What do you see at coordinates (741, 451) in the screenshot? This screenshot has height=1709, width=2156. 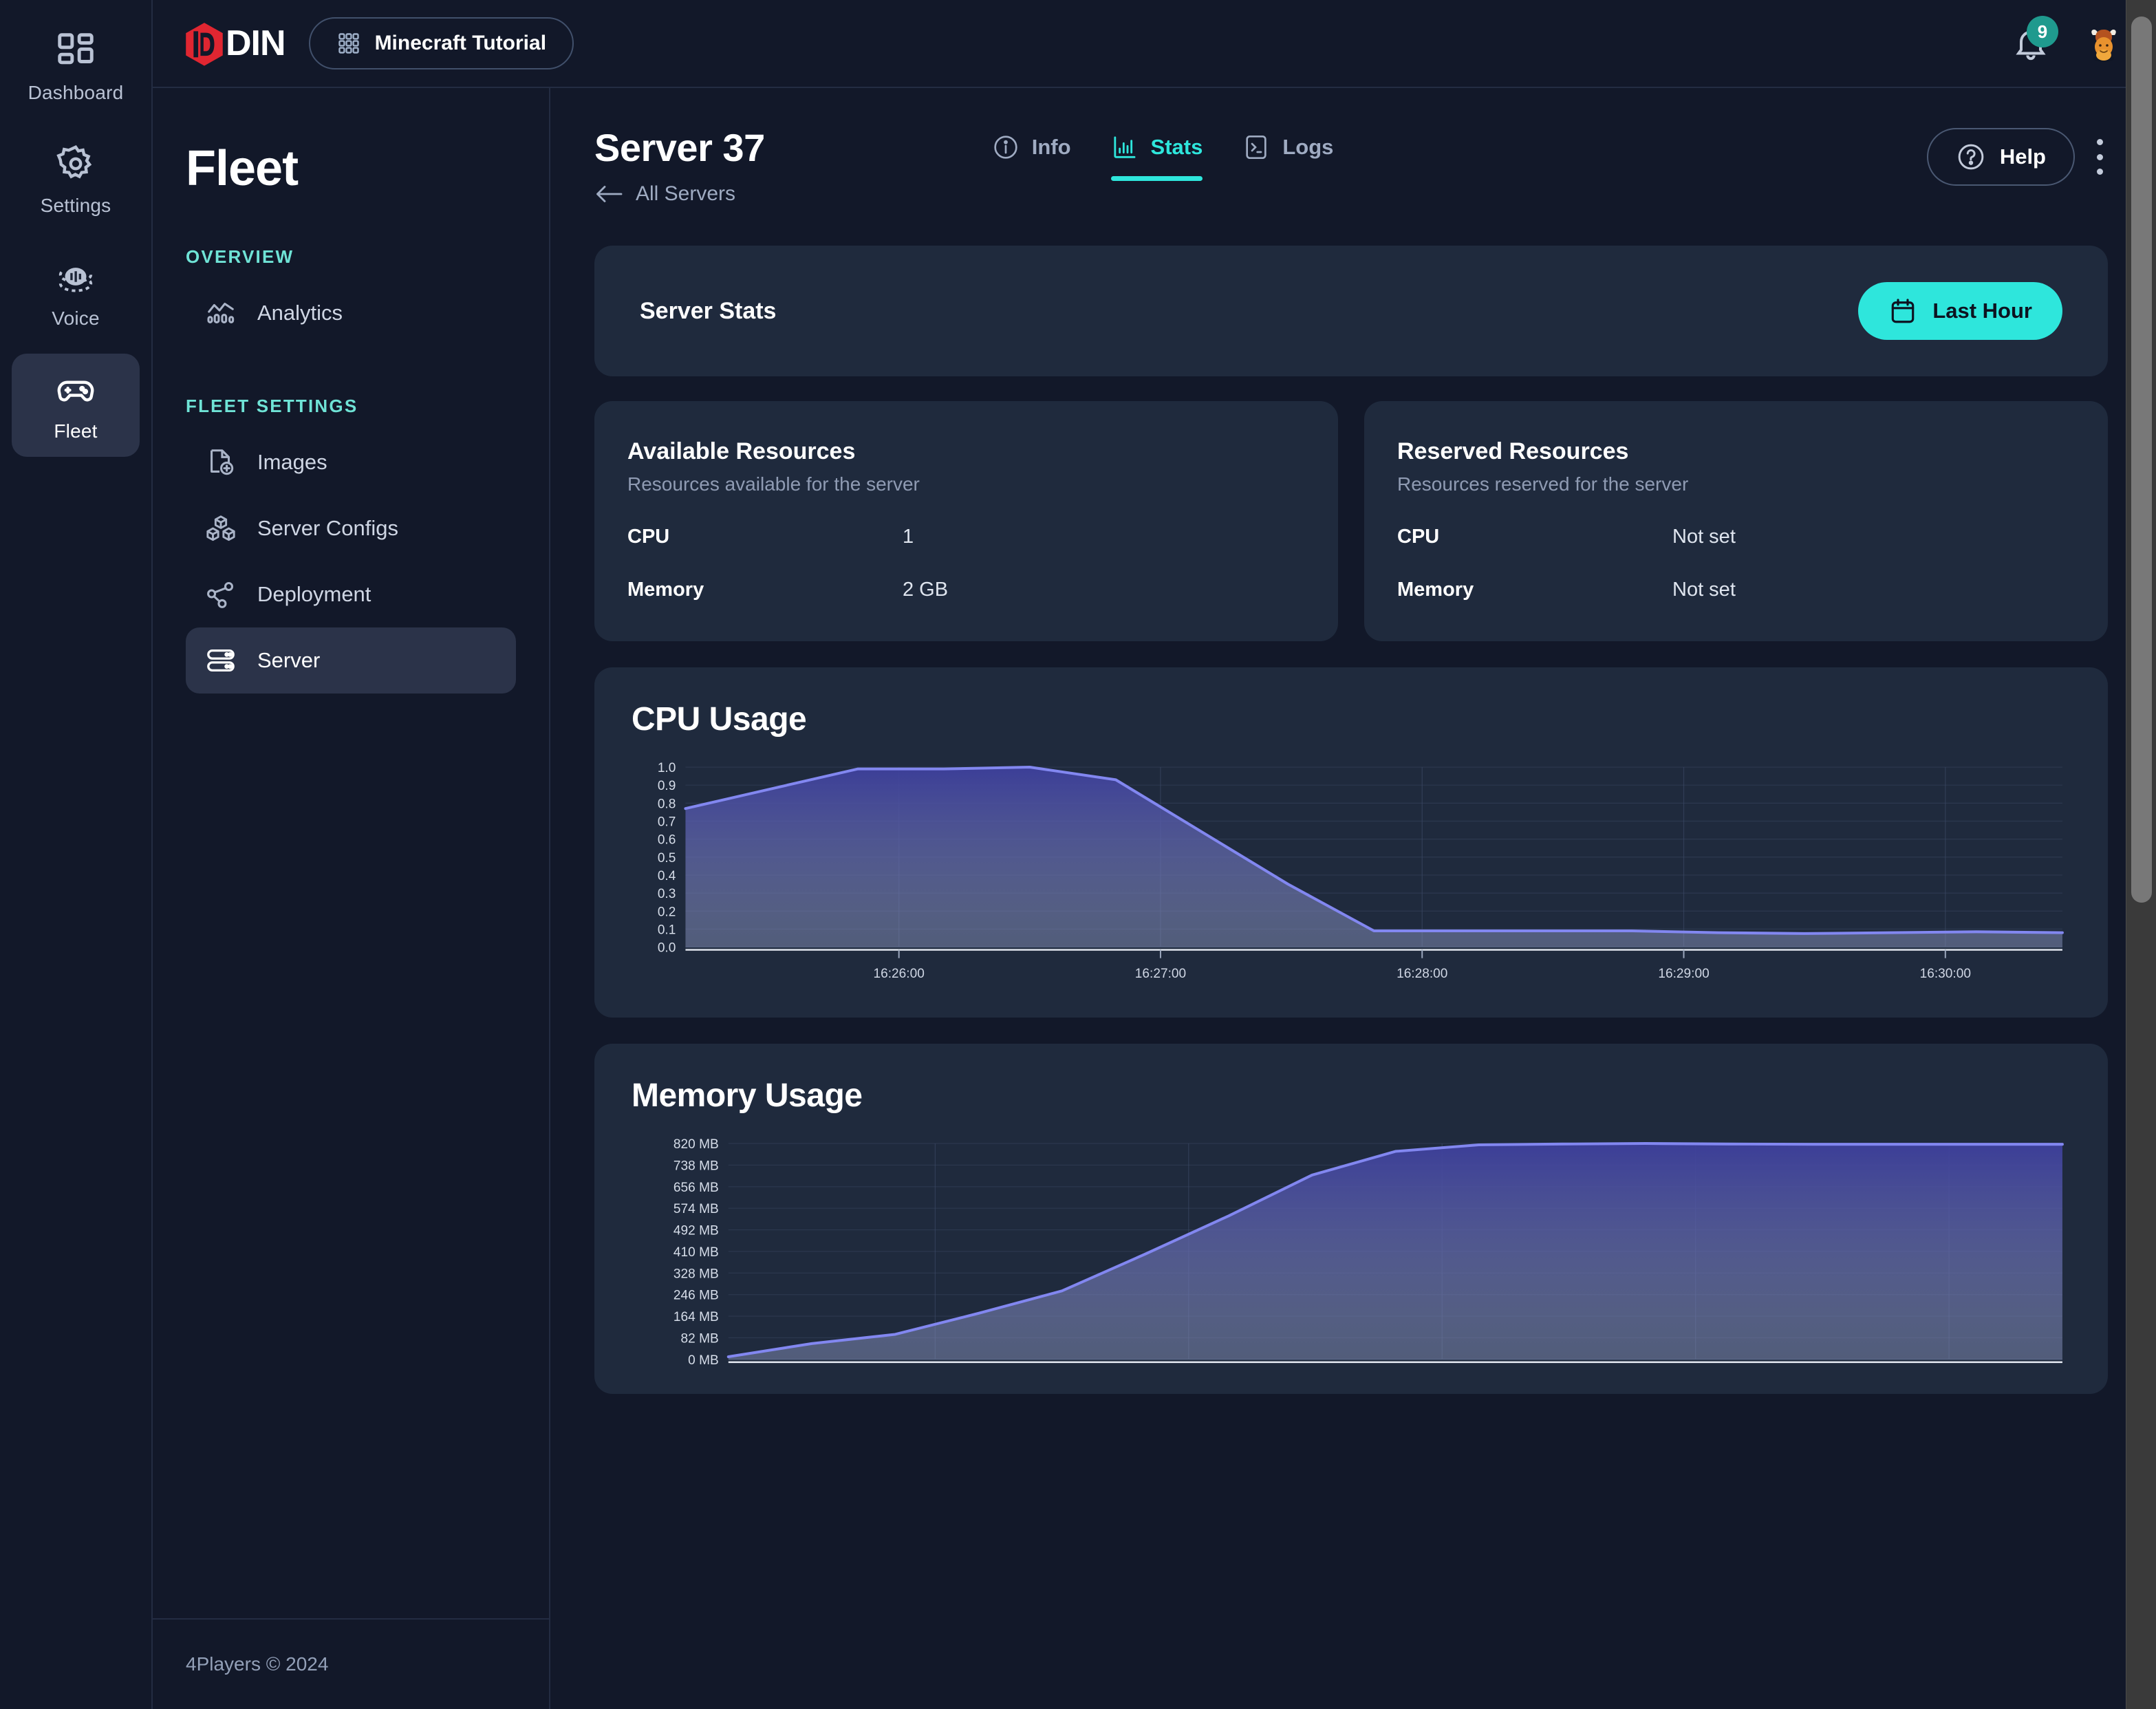 I see `card-title: Available Resources` at bounding box center [741, 451].